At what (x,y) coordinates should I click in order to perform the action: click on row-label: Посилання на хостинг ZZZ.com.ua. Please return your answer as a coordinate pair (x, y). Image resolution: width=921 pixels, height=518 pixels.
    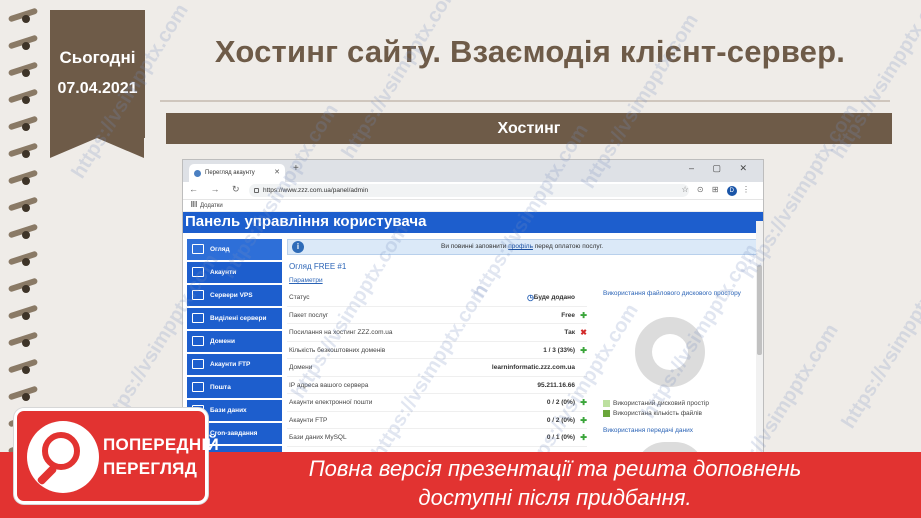
    Looking at the image, I should click on (341, 332).